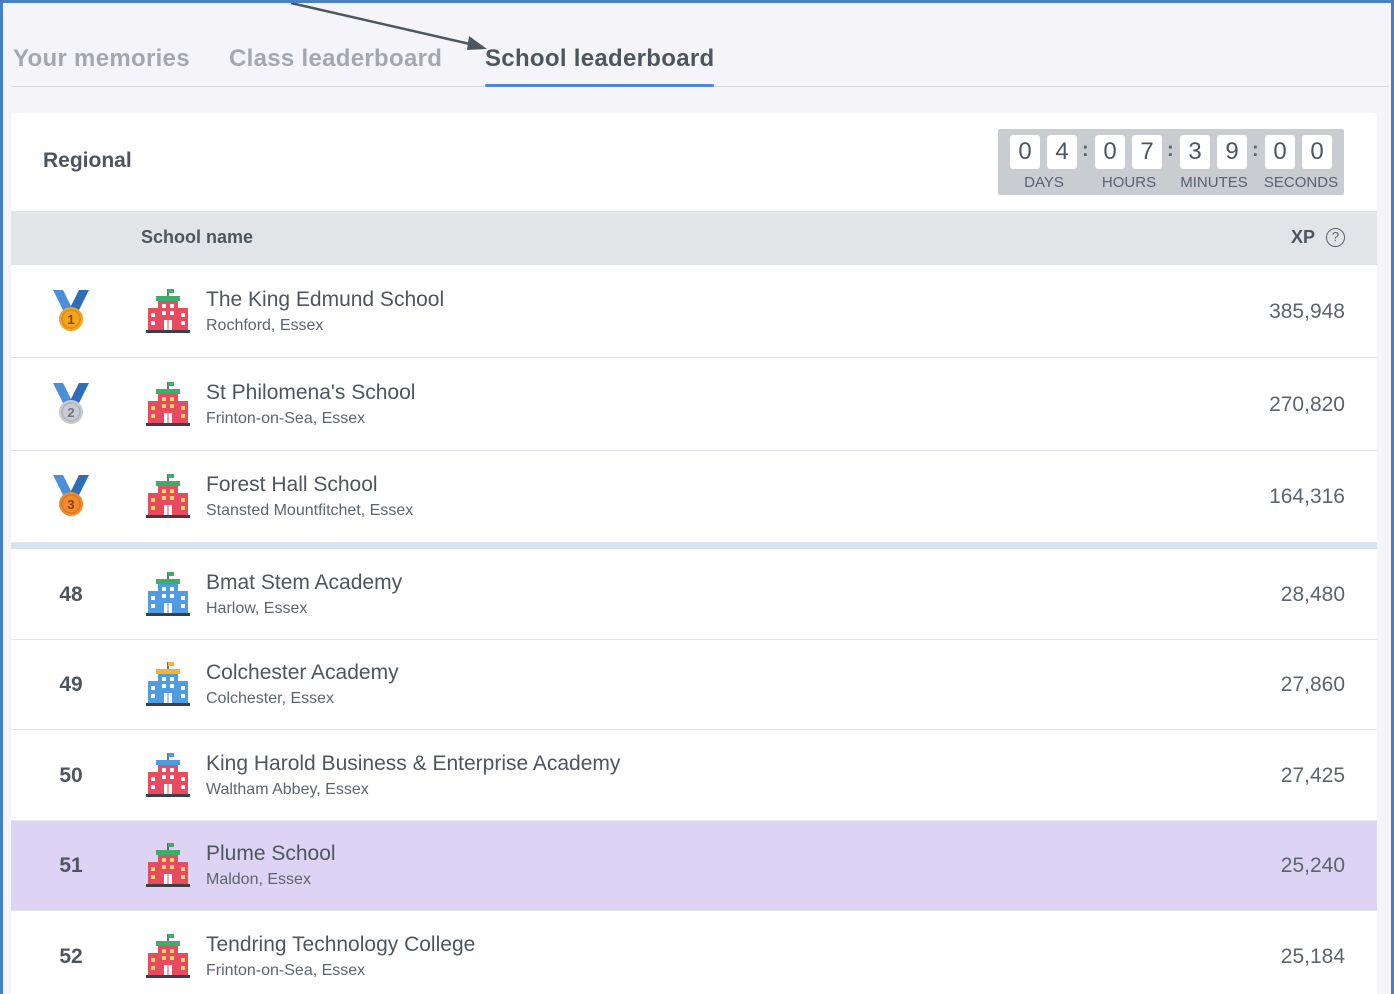 The width and height of the screenshot is (1394, 994). Describe the element at coordinates (70, 504) in the screenshot. I see `svg-text: 3` at that location.